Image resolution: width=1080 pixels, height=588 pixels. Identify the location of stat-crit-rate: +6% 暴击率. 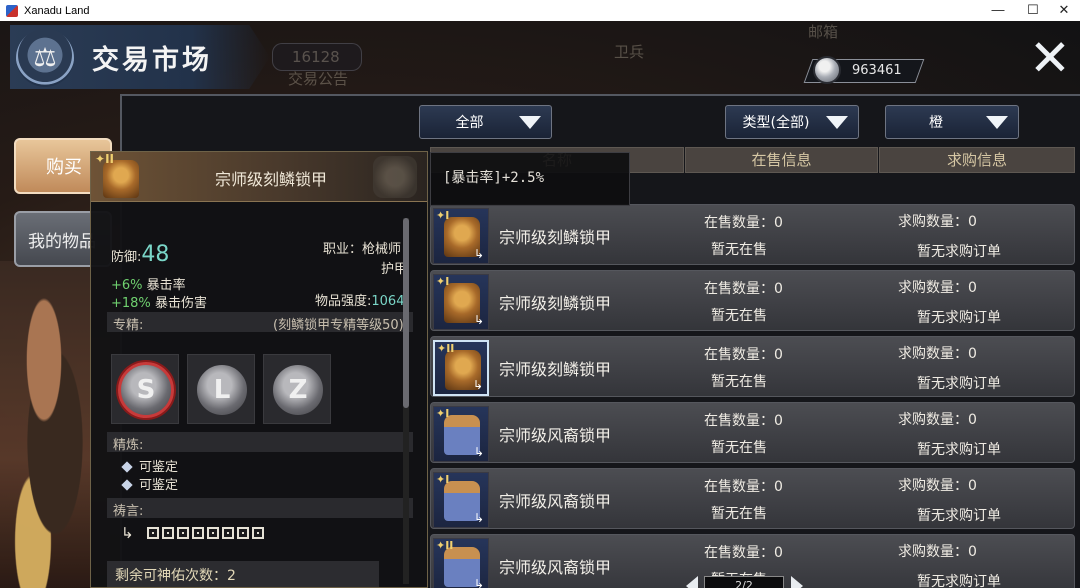
(148, 283).